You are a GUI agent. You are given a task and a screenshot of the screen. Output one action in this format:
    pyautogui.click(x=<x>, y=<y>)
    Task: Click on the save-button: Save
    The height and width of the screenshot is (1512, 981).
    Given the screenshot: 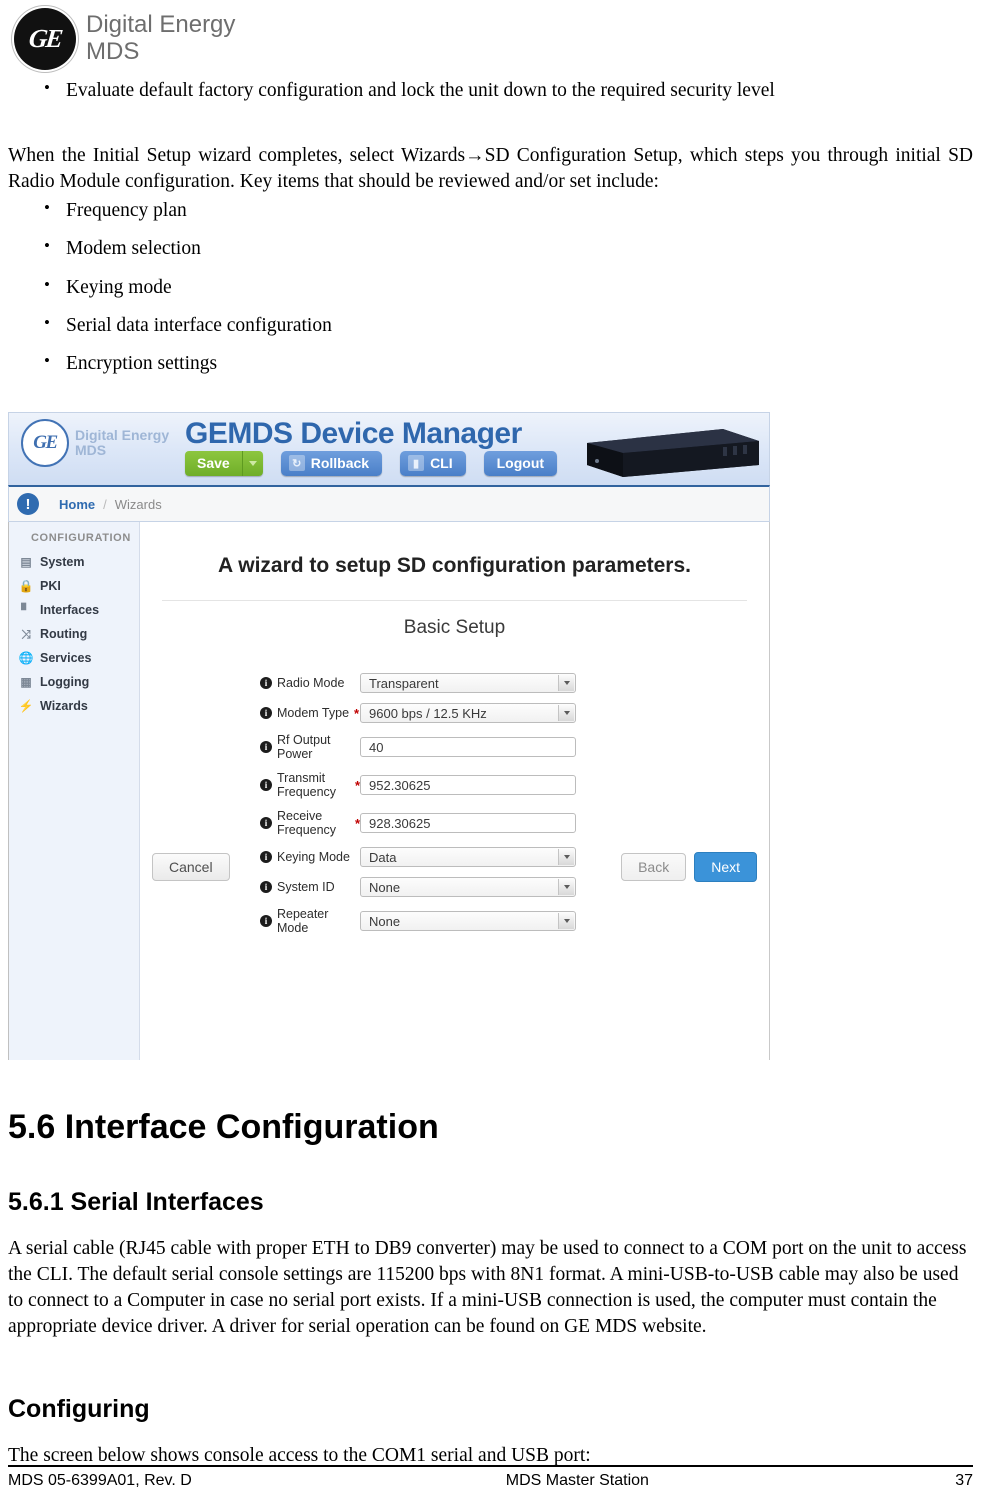 What is the action you would take?
    pyautogui.click(x=224, y=463)
    